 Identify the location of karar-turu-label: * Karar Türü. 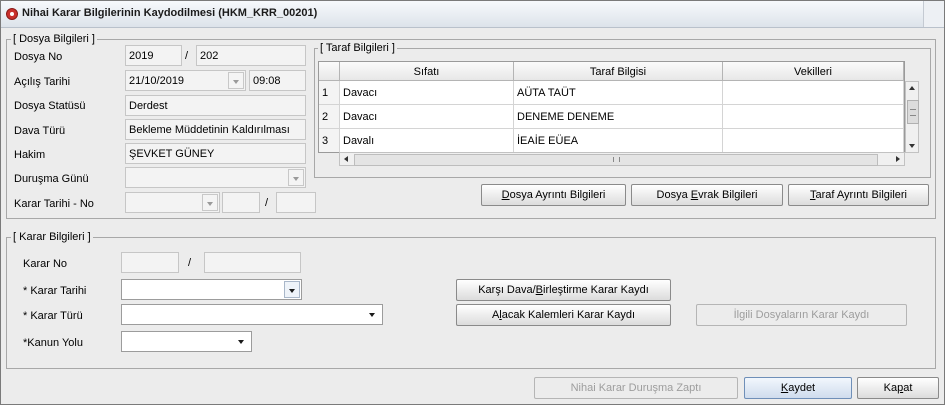
(53, 316).